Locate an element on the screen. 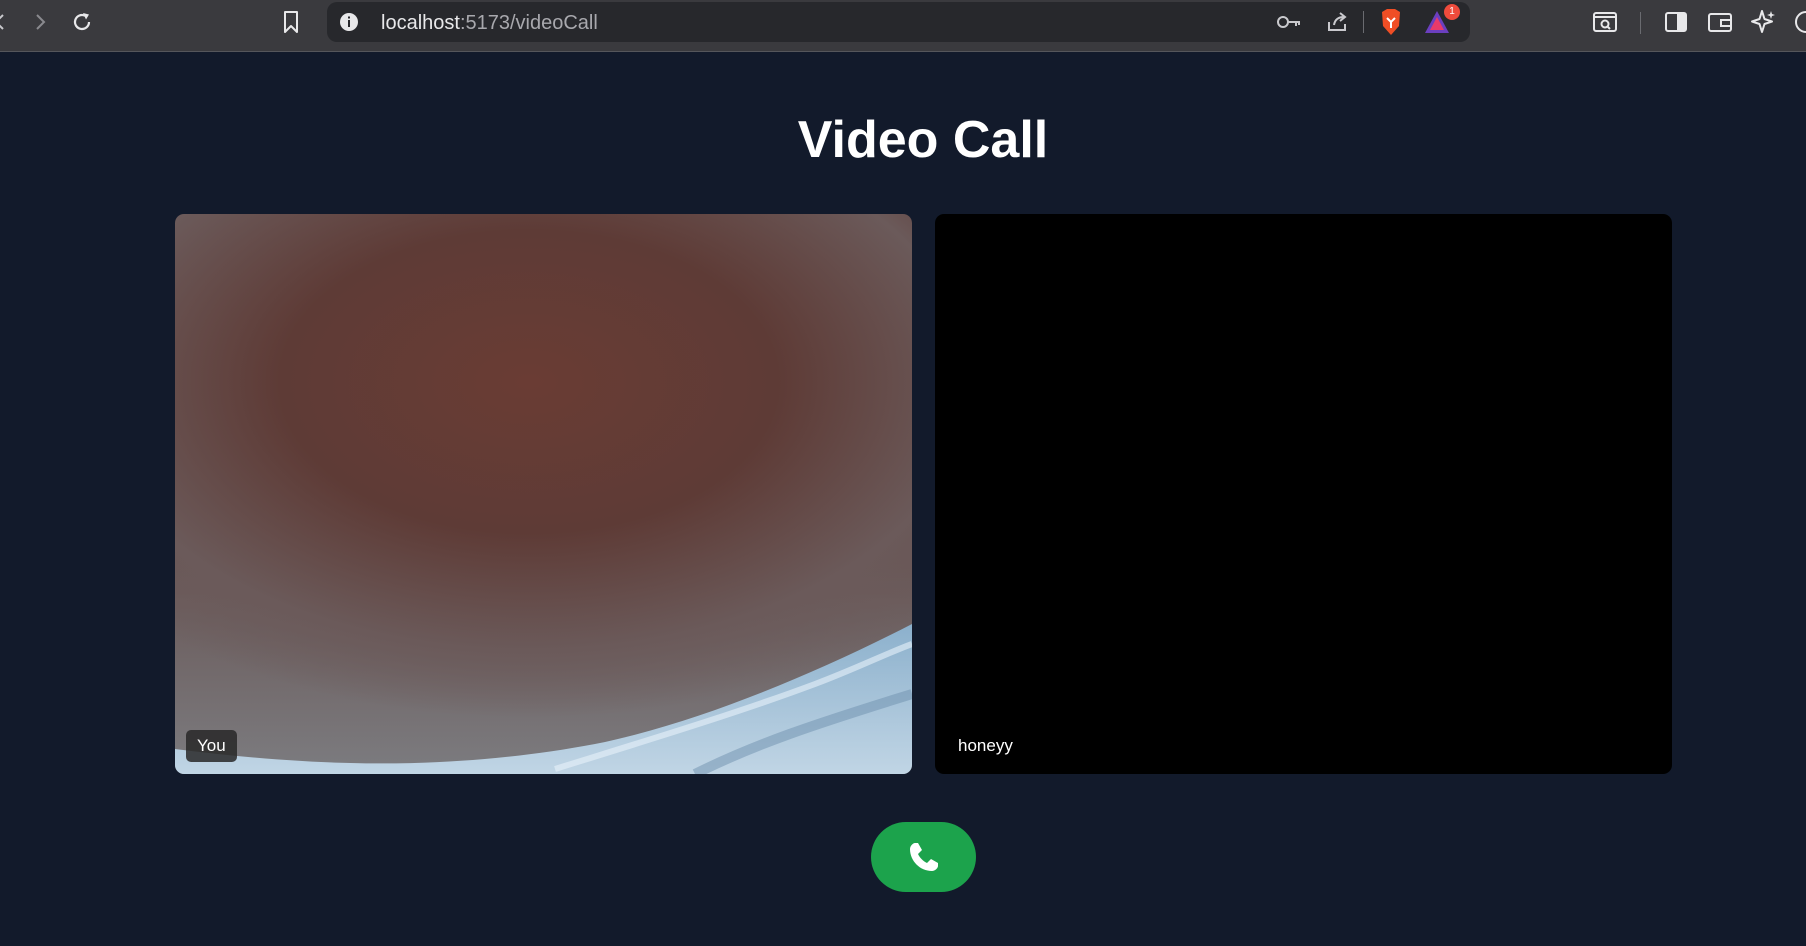  page-search-icon is located at coordinates (1605, 22).